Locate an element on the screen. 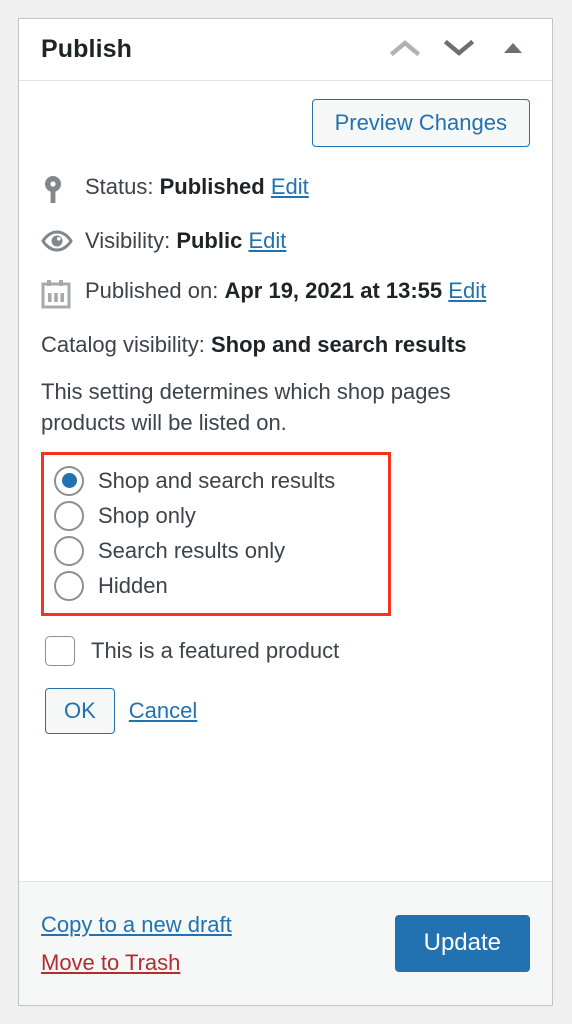 The width and height of the screenshot is (572, 1024). cancel-link: Cancel is located at coordinates (163, 711).